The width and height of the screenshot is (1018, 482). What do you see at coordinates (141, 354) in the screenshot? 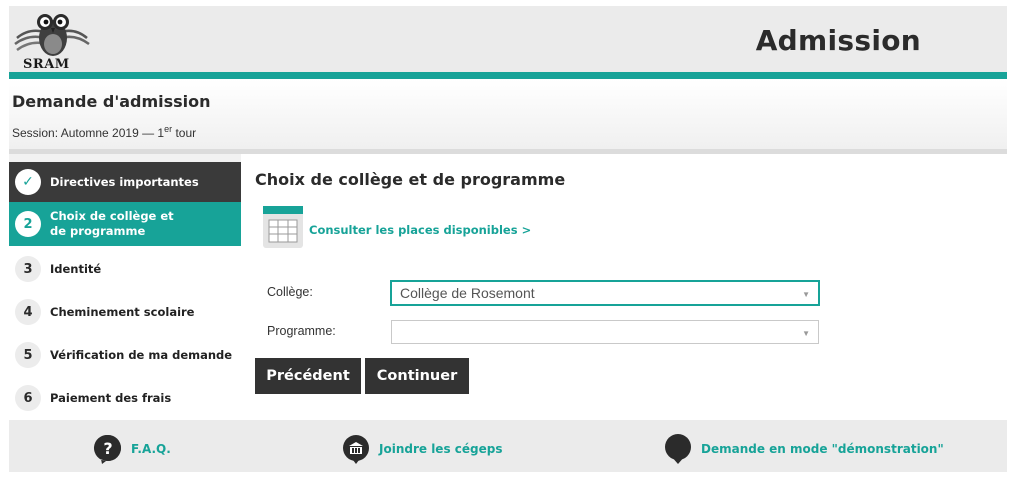
I see `step-label: Vérification de ma demande` at bounding box center [141, 354].